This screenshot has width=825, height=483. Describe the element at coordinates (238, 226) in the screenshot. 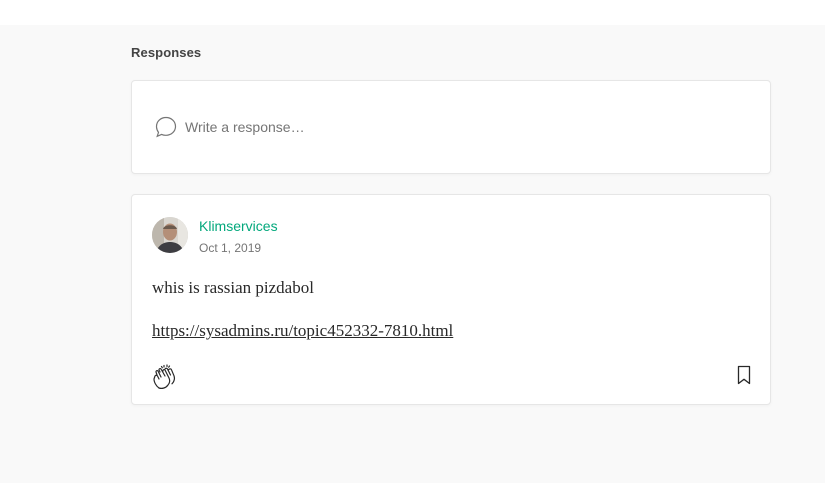

I see `author-name: Klimservices` at that location.